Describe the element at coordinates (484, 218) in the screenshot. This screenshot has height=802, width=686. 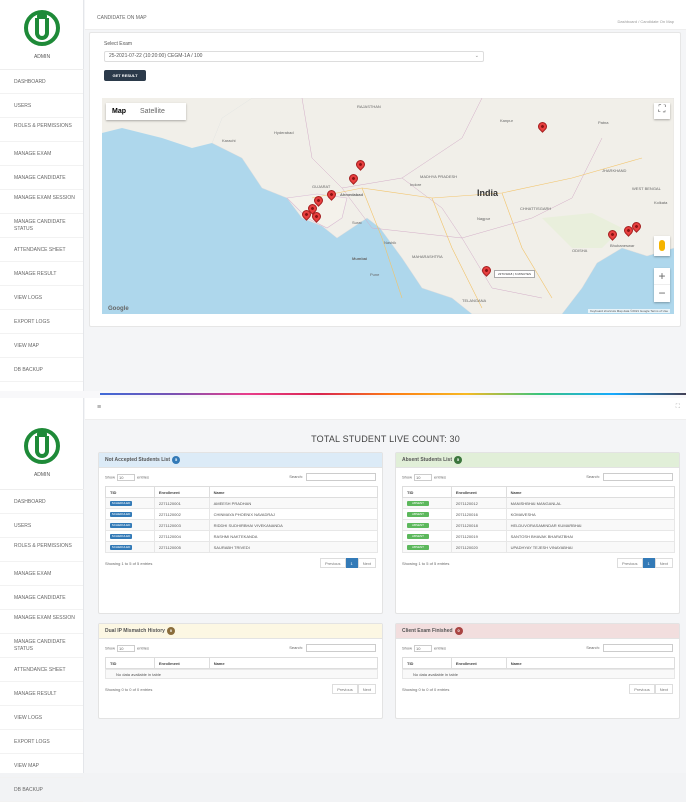
I see `map-label-nagpur: Nagpur` at that location.